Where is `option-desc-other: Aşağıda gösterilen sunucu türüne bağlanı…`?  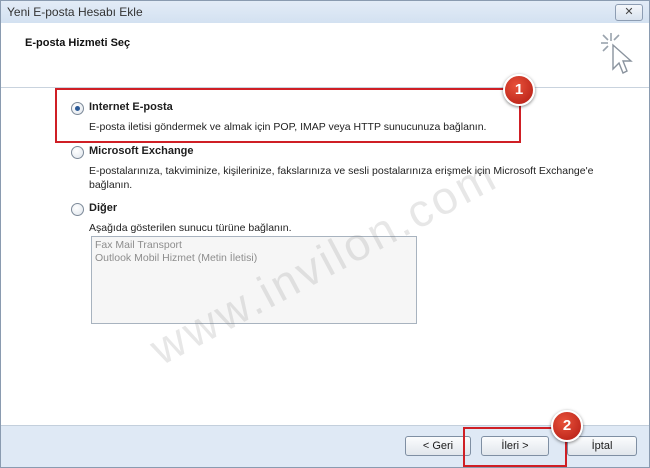 option-desc-other: Aşağıda gösterilen sunucu türüne bağlanı… is located at coordinates (190, 228).